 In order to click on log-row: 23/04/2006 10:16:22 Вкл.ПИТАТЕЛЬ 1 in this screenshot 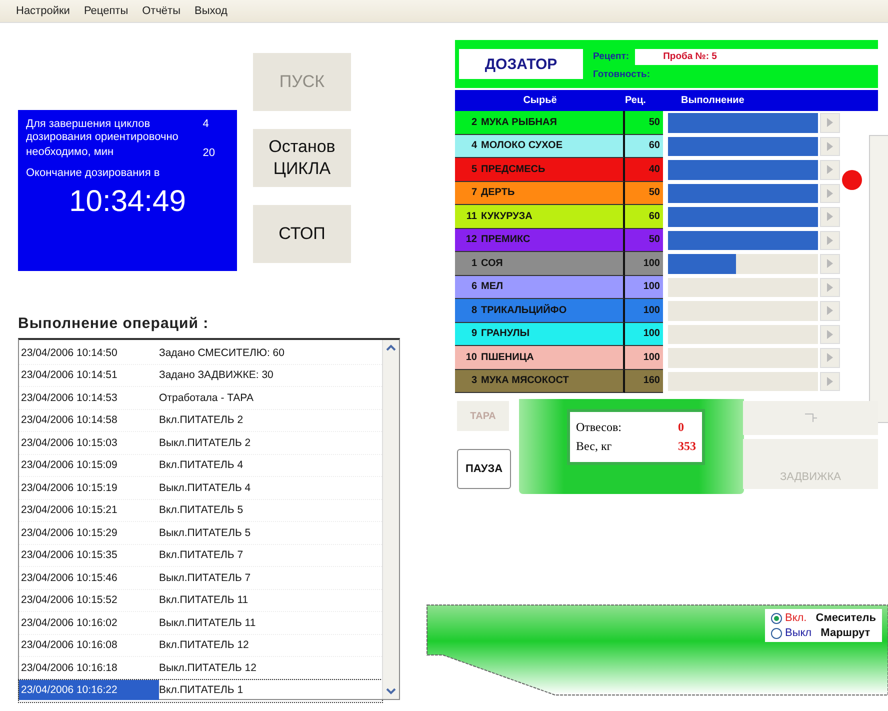, I will do `click(200, 691)`.